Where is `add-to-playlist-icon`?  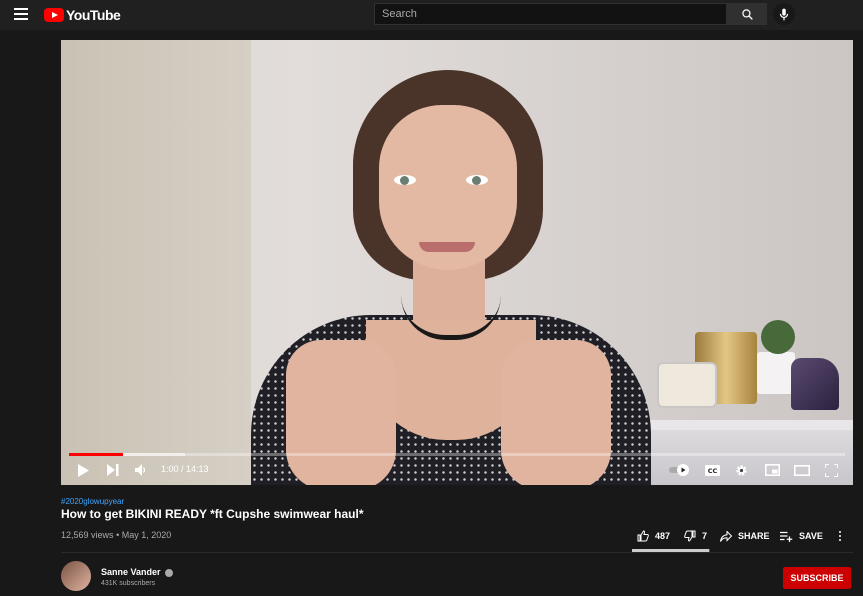 add-to-playlist-icon is located at coordinates (786, 536).